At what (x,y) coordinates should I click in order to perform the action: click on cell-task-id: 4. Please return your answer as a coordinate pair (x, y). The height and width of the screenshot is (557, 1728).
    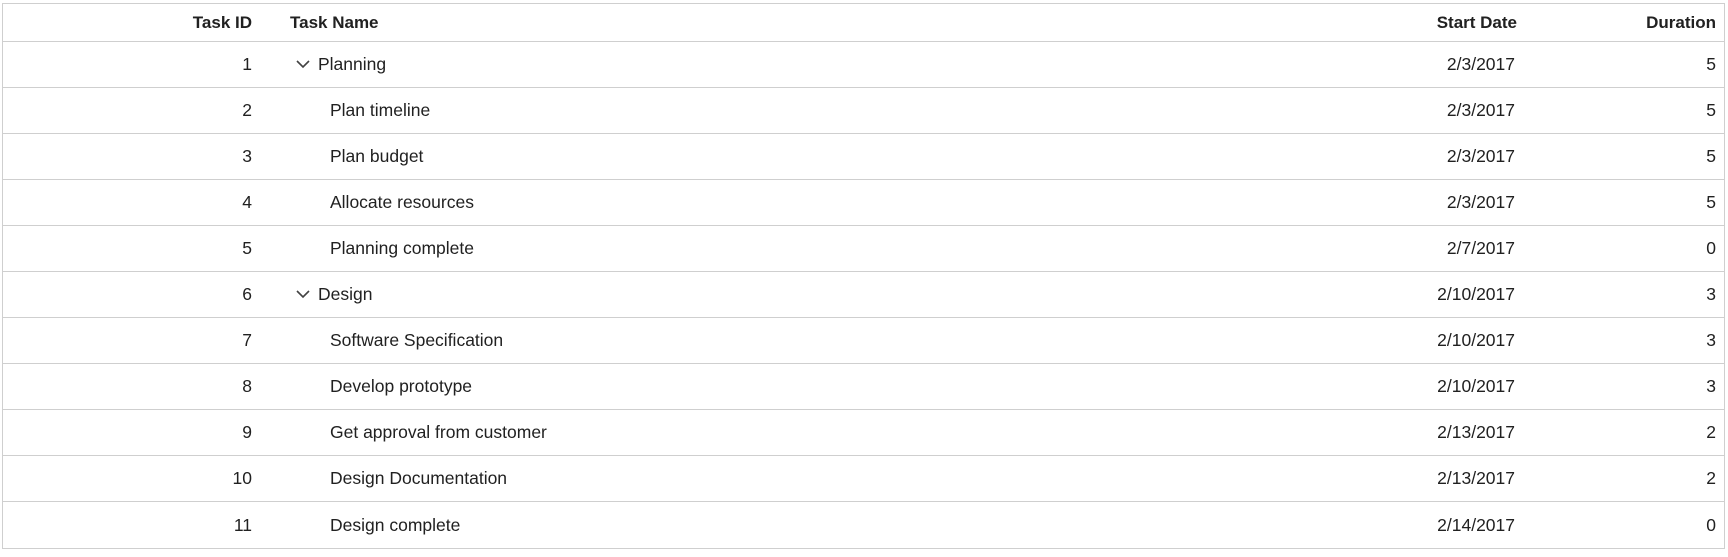
    Looking at the image, I should click on (247, 202).